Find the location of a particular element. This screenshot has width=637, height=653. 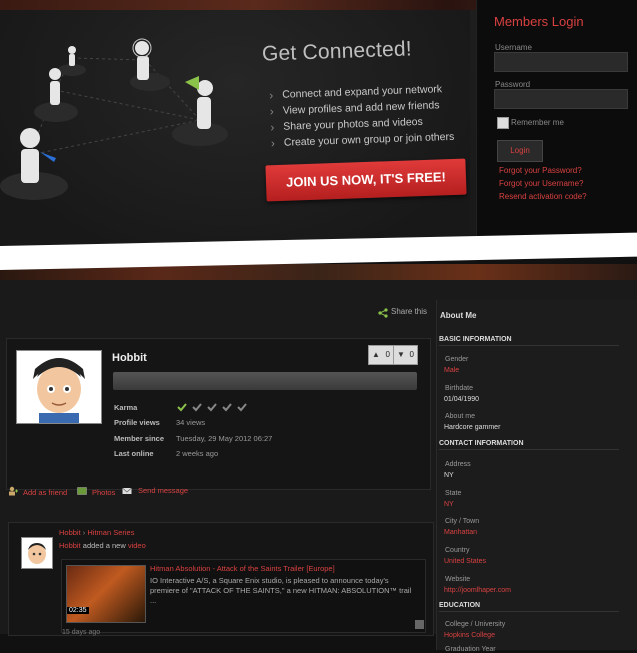

address-label: Address is located at coordinates (458, 464).